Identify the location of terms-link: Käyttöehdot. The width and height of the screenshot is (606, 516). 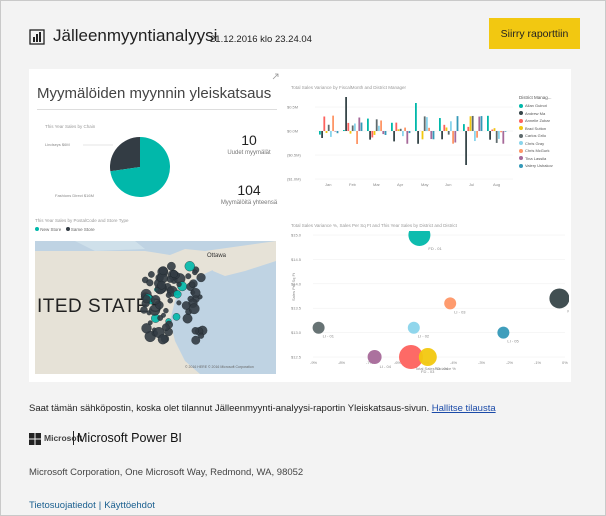
(129, 505).